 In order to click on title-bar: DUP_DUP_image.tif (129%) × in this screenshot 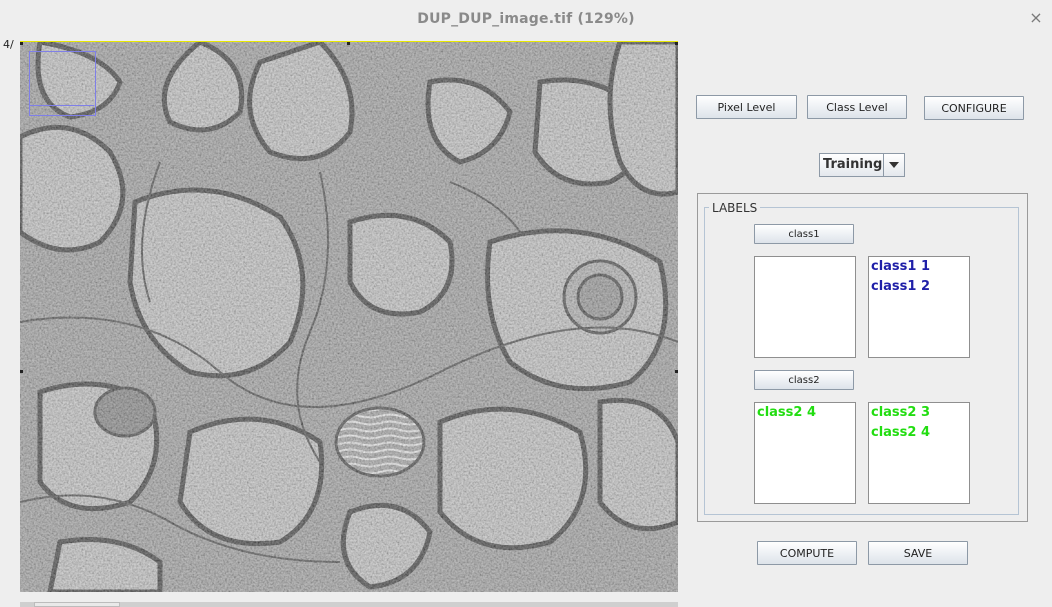, I will do `click(526, 19)`.